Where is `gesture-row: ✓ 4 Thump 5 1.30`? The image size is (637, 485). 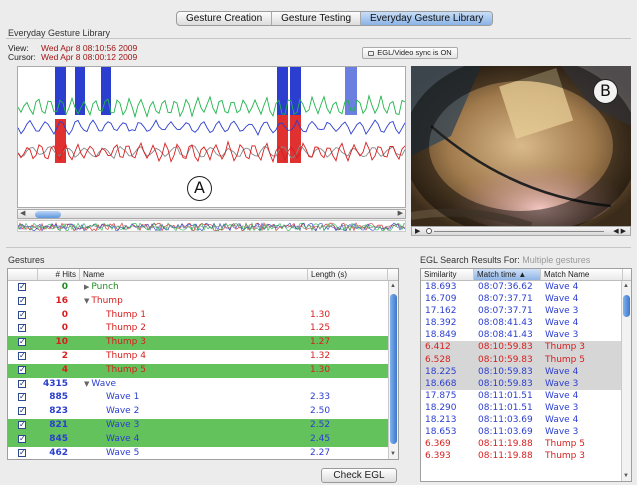
gesture-row: ✓ 4 Thump 5 1.30 is located at coordinates (203, 370).